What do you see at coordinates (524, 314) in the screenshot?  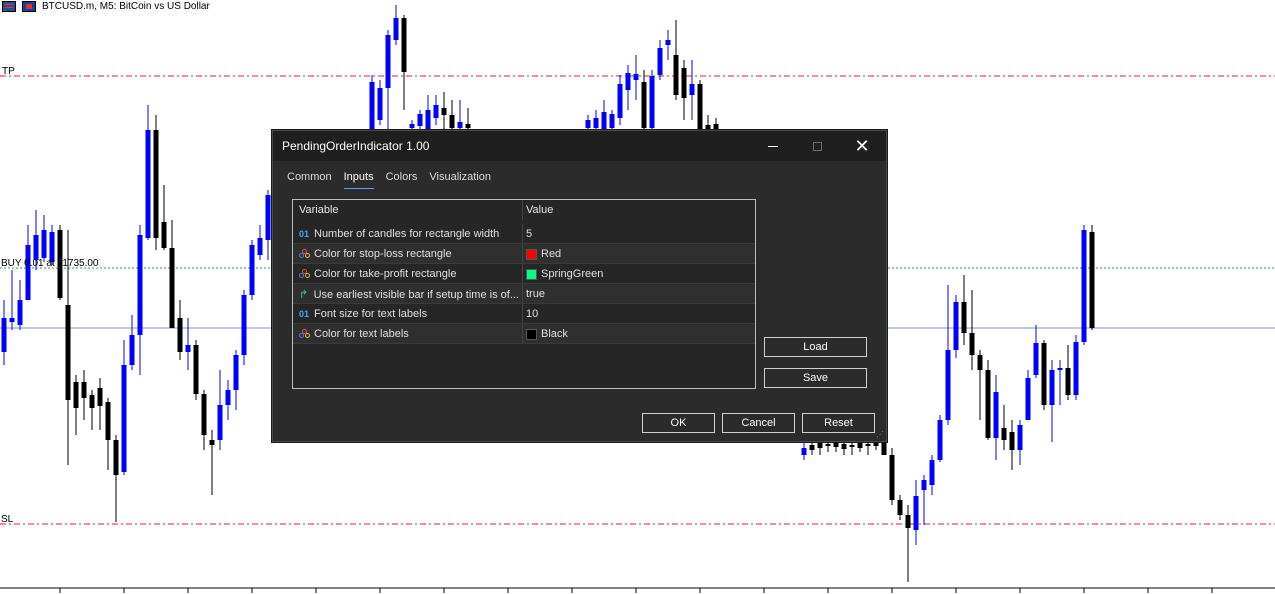 I see `table-row: 01 Font size for text labels 10` at bounding box center [524, 314].